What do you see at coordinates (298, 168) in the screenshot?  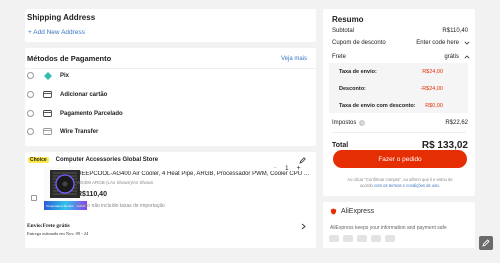 I see `increase-button: +` at bounding box center [298, 168].